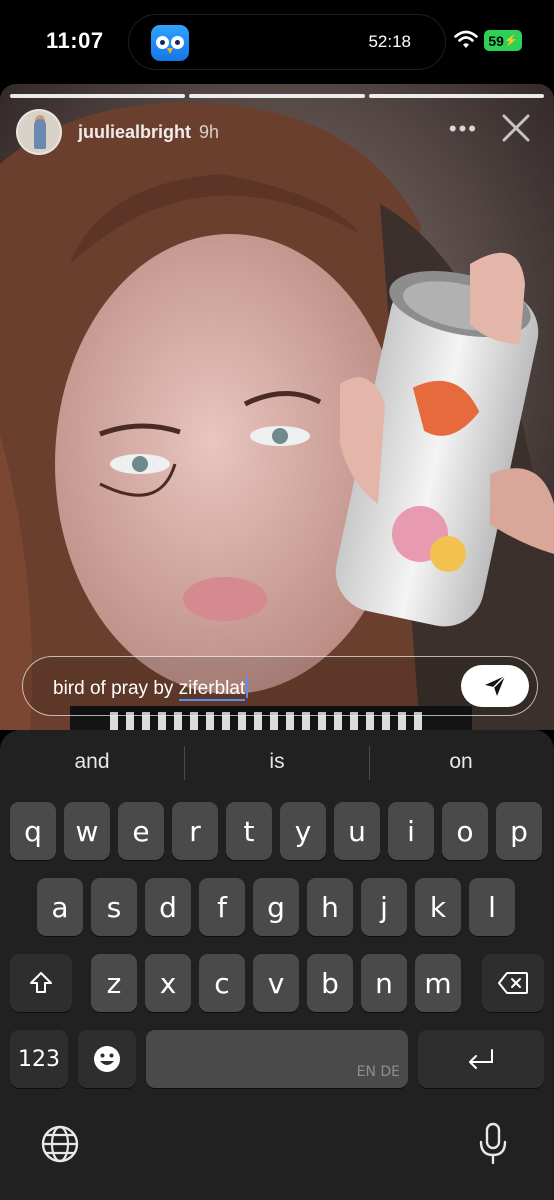 The height and width of the screenshot is (1200, 554). I want to click on battery-indicator: 59 ⚡, so click(503, 40).